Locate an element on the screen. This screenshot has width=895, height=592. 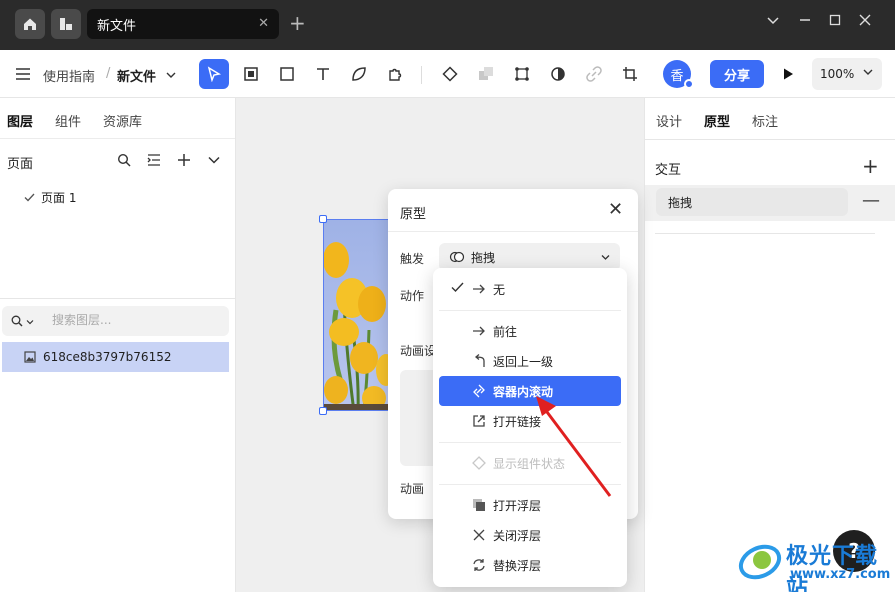
menu-icon is located at coordinates (23, 74).